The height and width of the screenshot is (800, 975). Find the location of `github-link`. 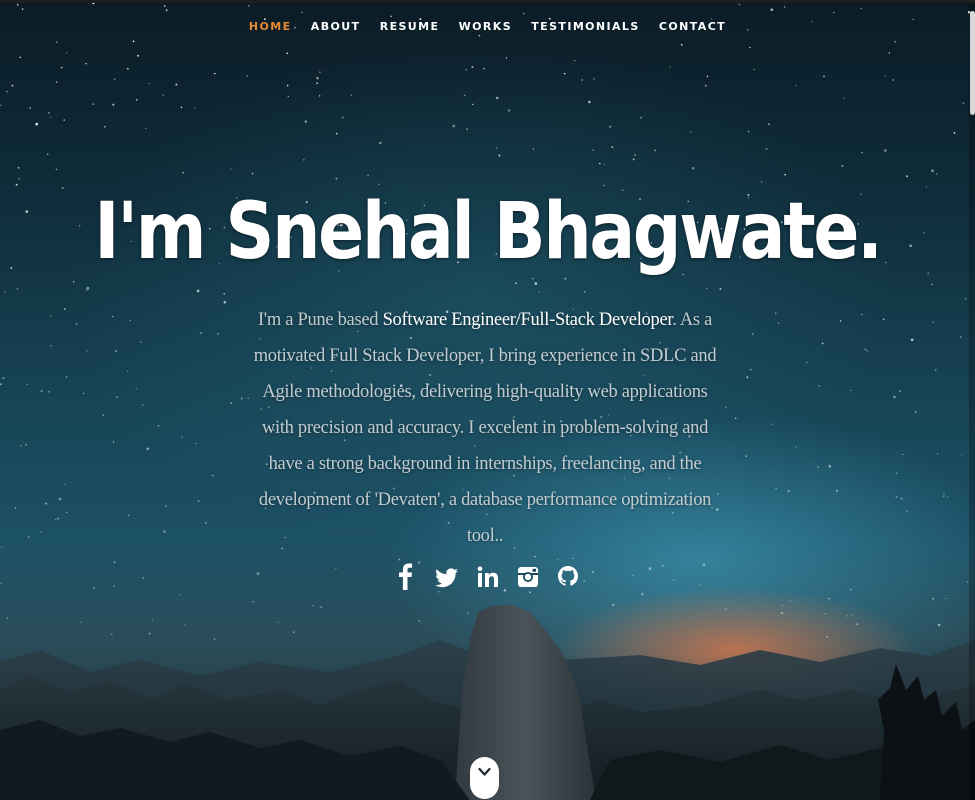

github-link is located at coordinates (568, 579).